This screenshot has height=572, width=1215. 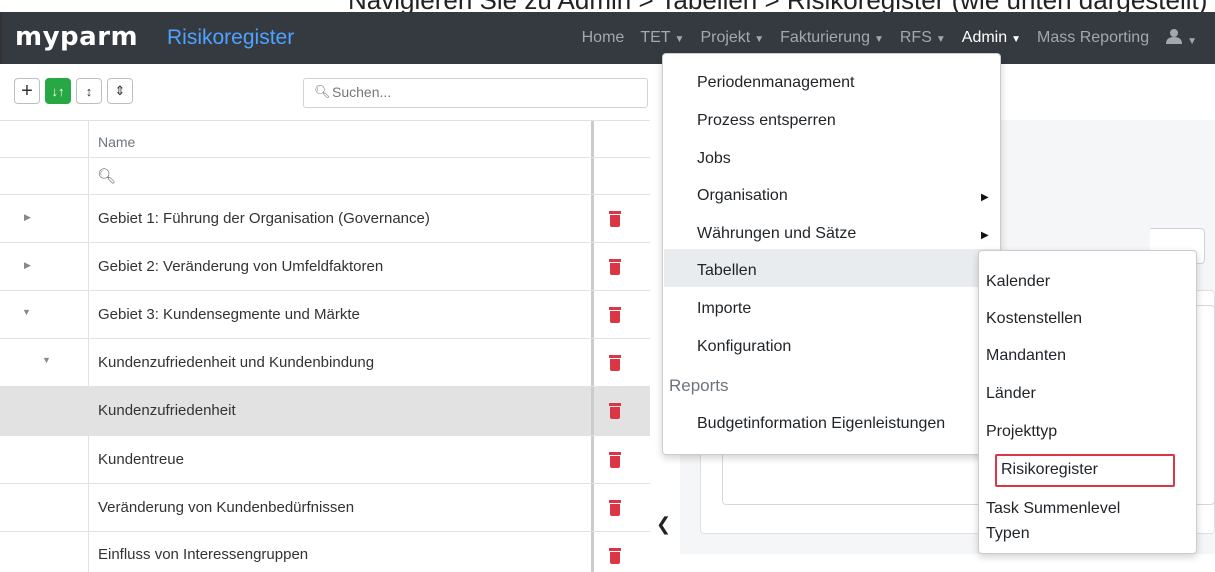 What do you see at coordinates (1008, 534) in the screenshot?
I see `submenu-item-typen: Typen` at bounding box center [1008, 534].